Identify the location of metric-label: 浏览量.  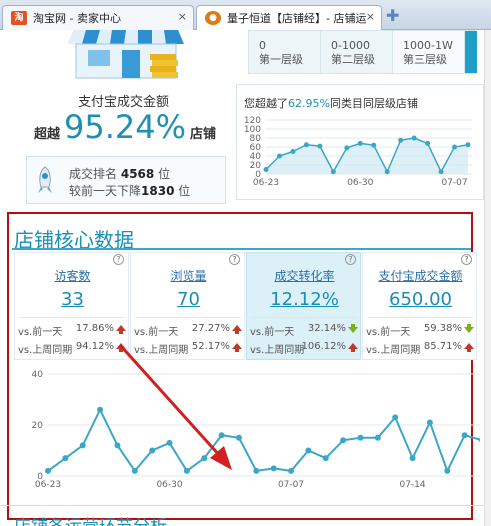
(188, 275).